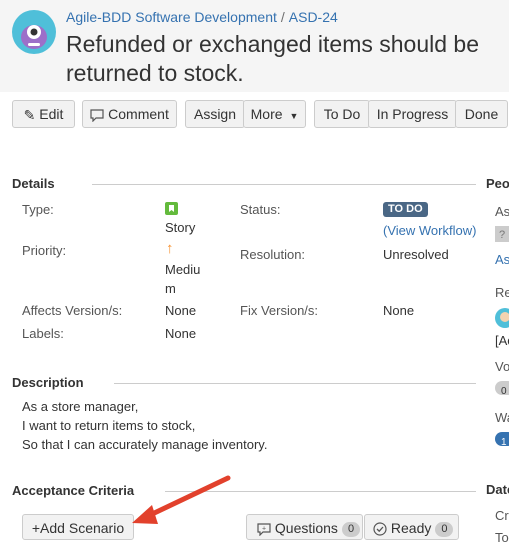  What do you see at coordinates (497, 183) in the screenshot?
I see `people-heading: Peo` at bounding box center [497, 183].